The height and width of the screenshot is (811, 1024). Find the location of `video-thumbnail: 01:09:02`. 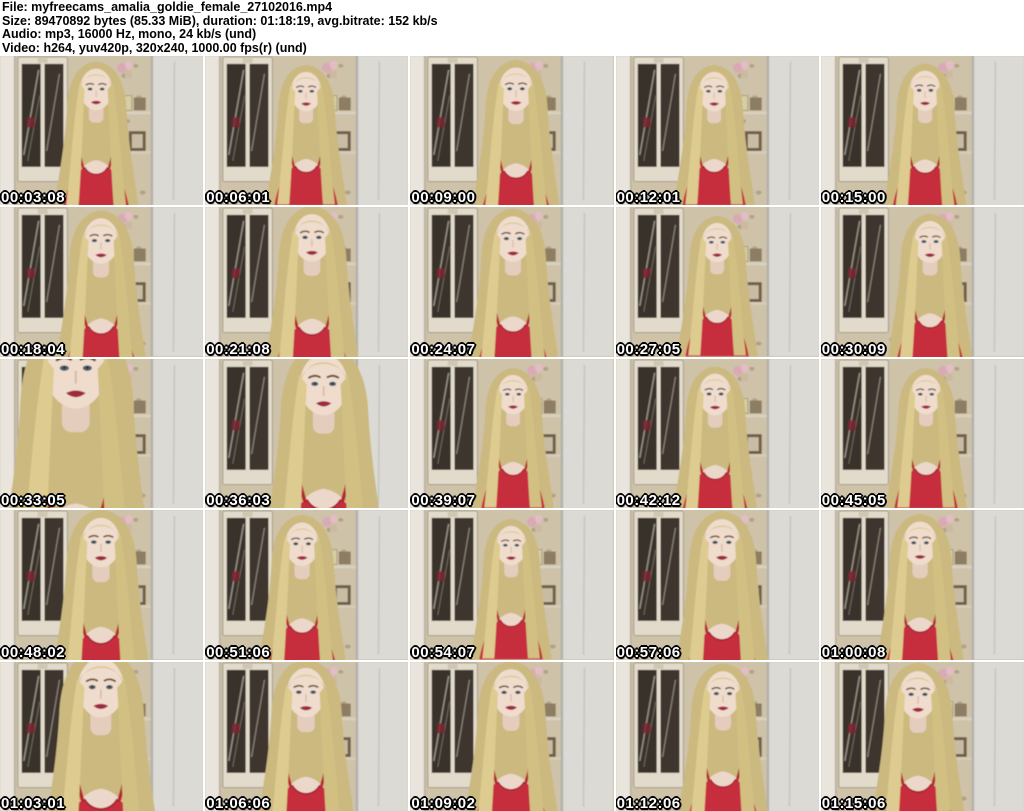

video-thumbnail: 01:09:02 is located at coordinates (512, 736).